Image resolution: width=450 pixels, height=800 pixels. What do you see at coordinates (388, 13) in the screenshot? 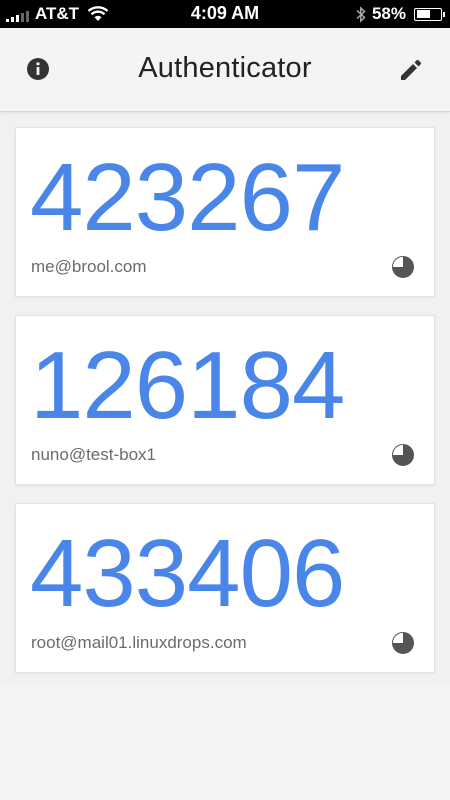
I see `battery-percent: 58%` at bounding box center [388, 13].